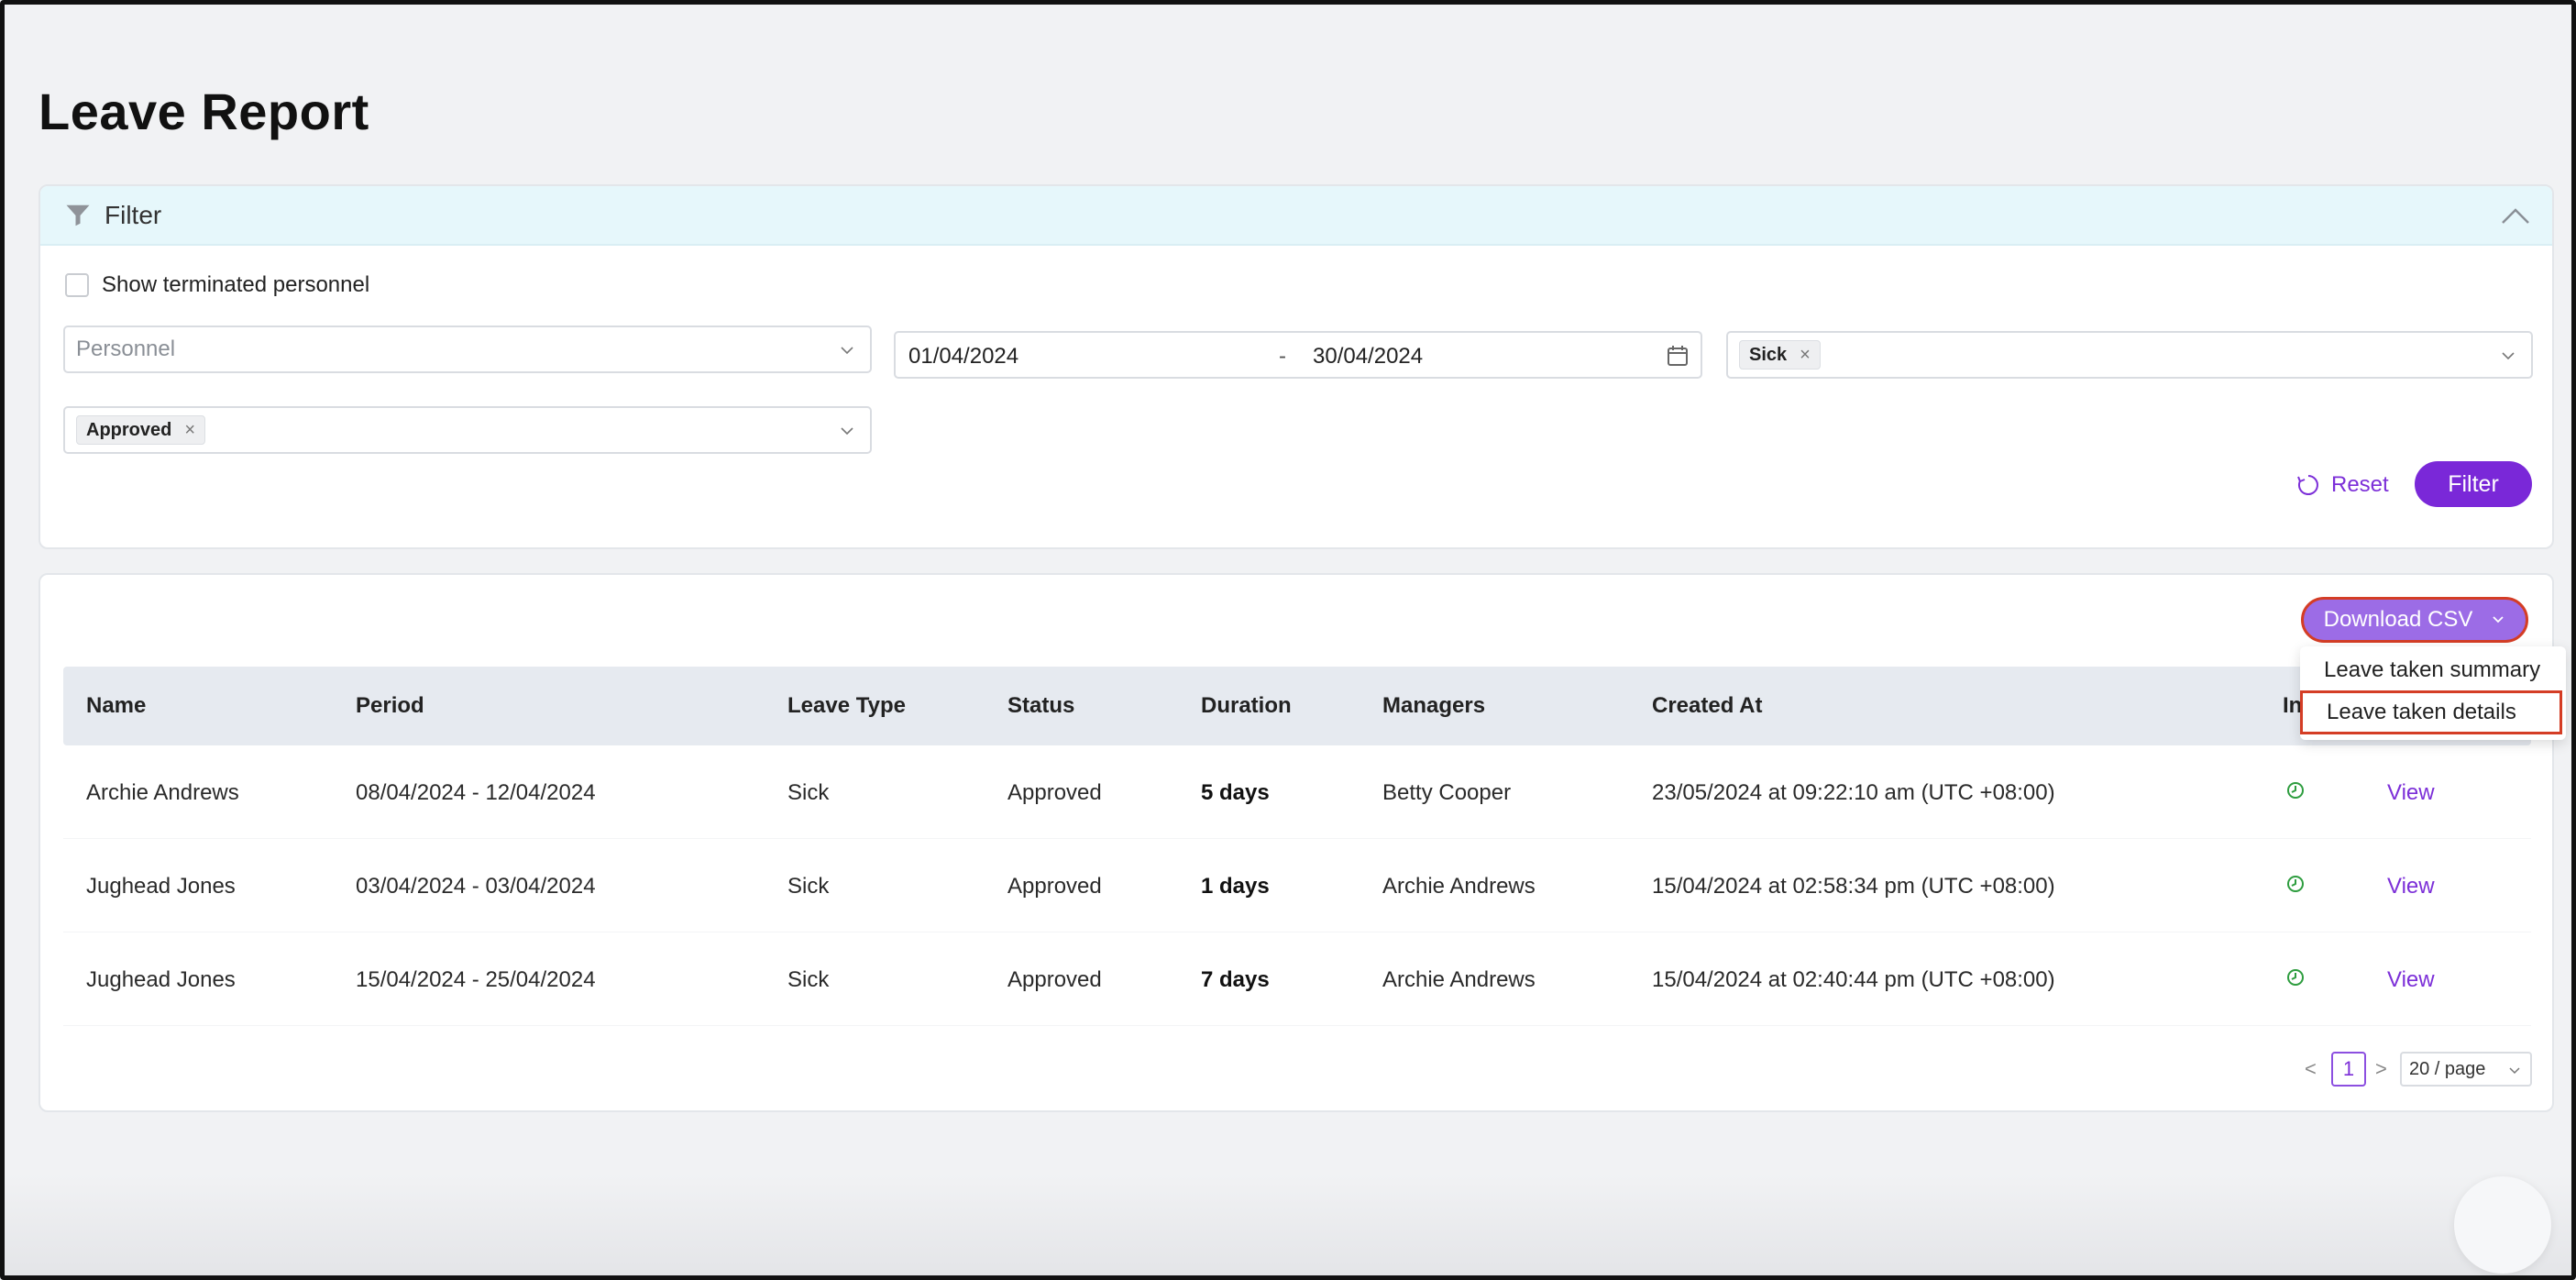  Describe the element at coordinates (126, 349) in the screenshot. I see `personnel-placeholder: Personnel` at that location.